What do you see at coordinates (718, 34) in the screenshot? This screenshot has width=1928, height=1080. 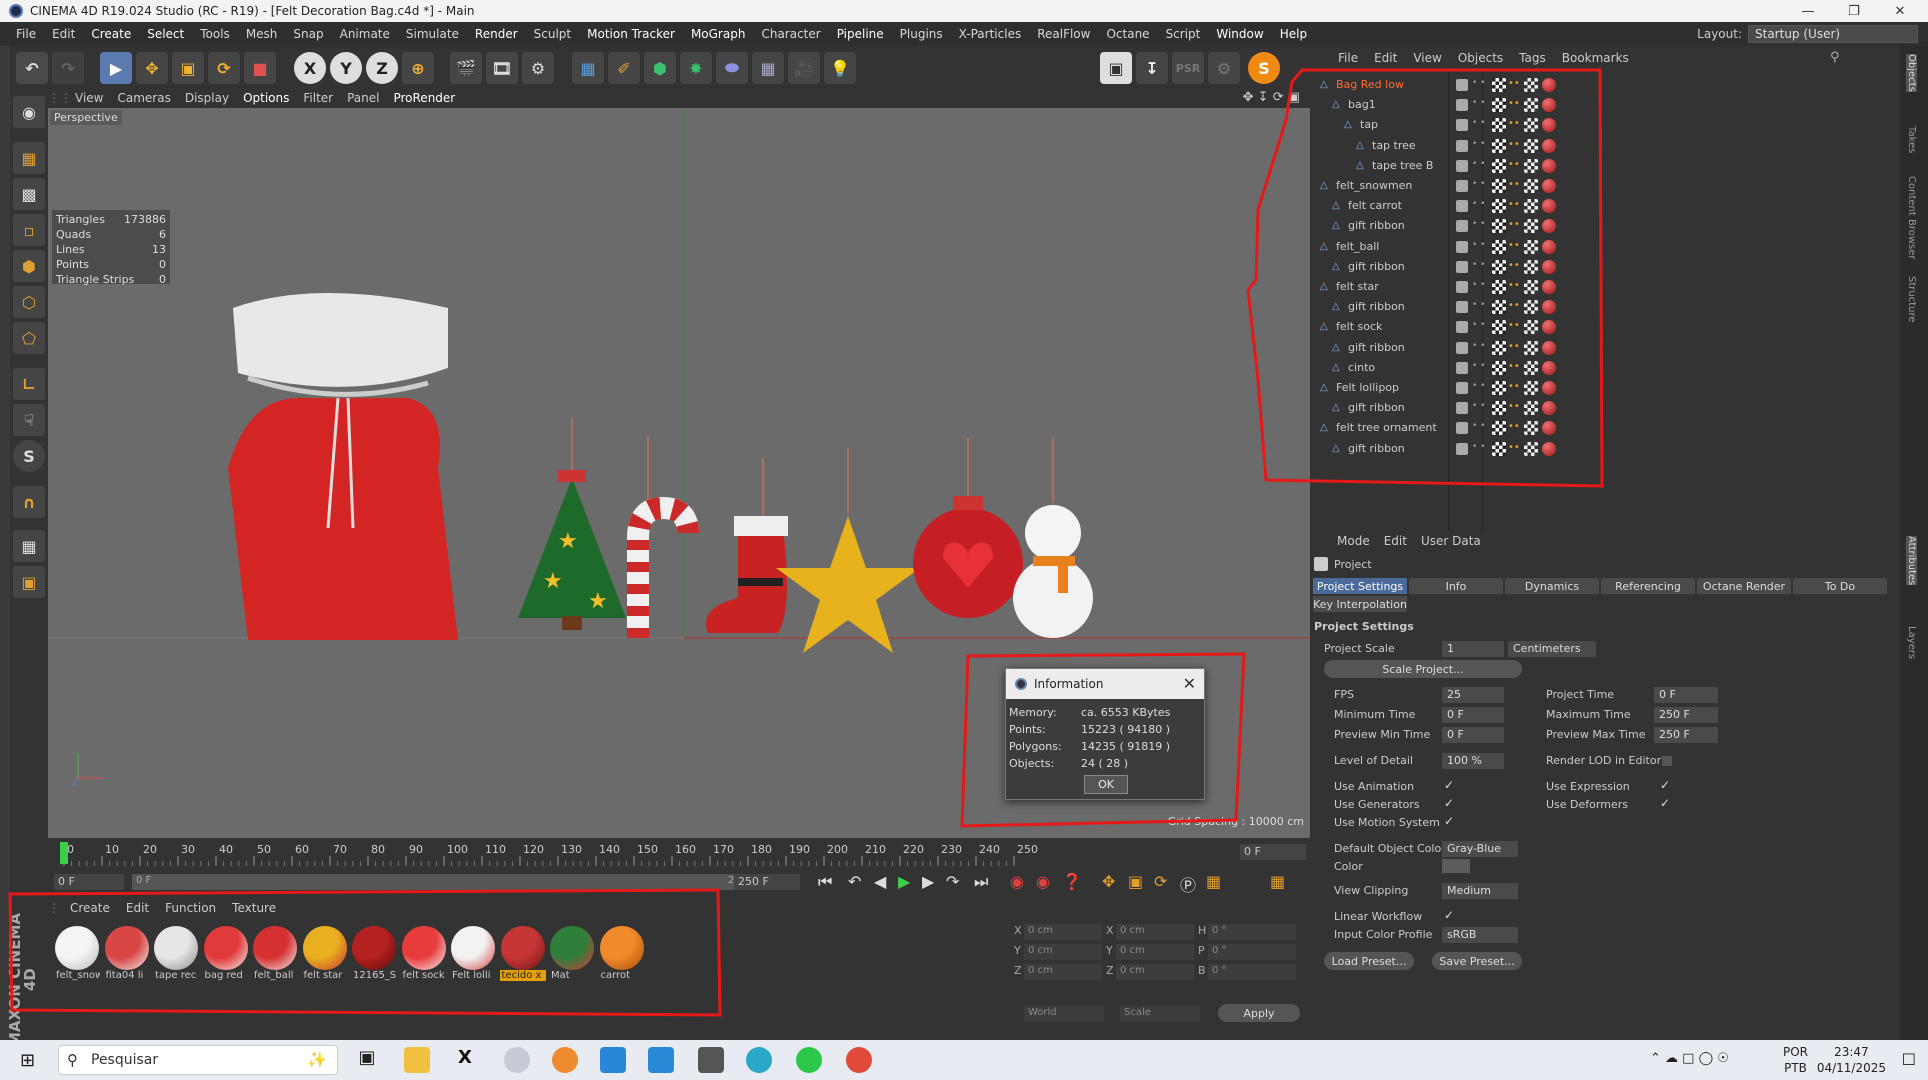 I see `menu-mograph: MoGraph` at bounding box center [718, 34].